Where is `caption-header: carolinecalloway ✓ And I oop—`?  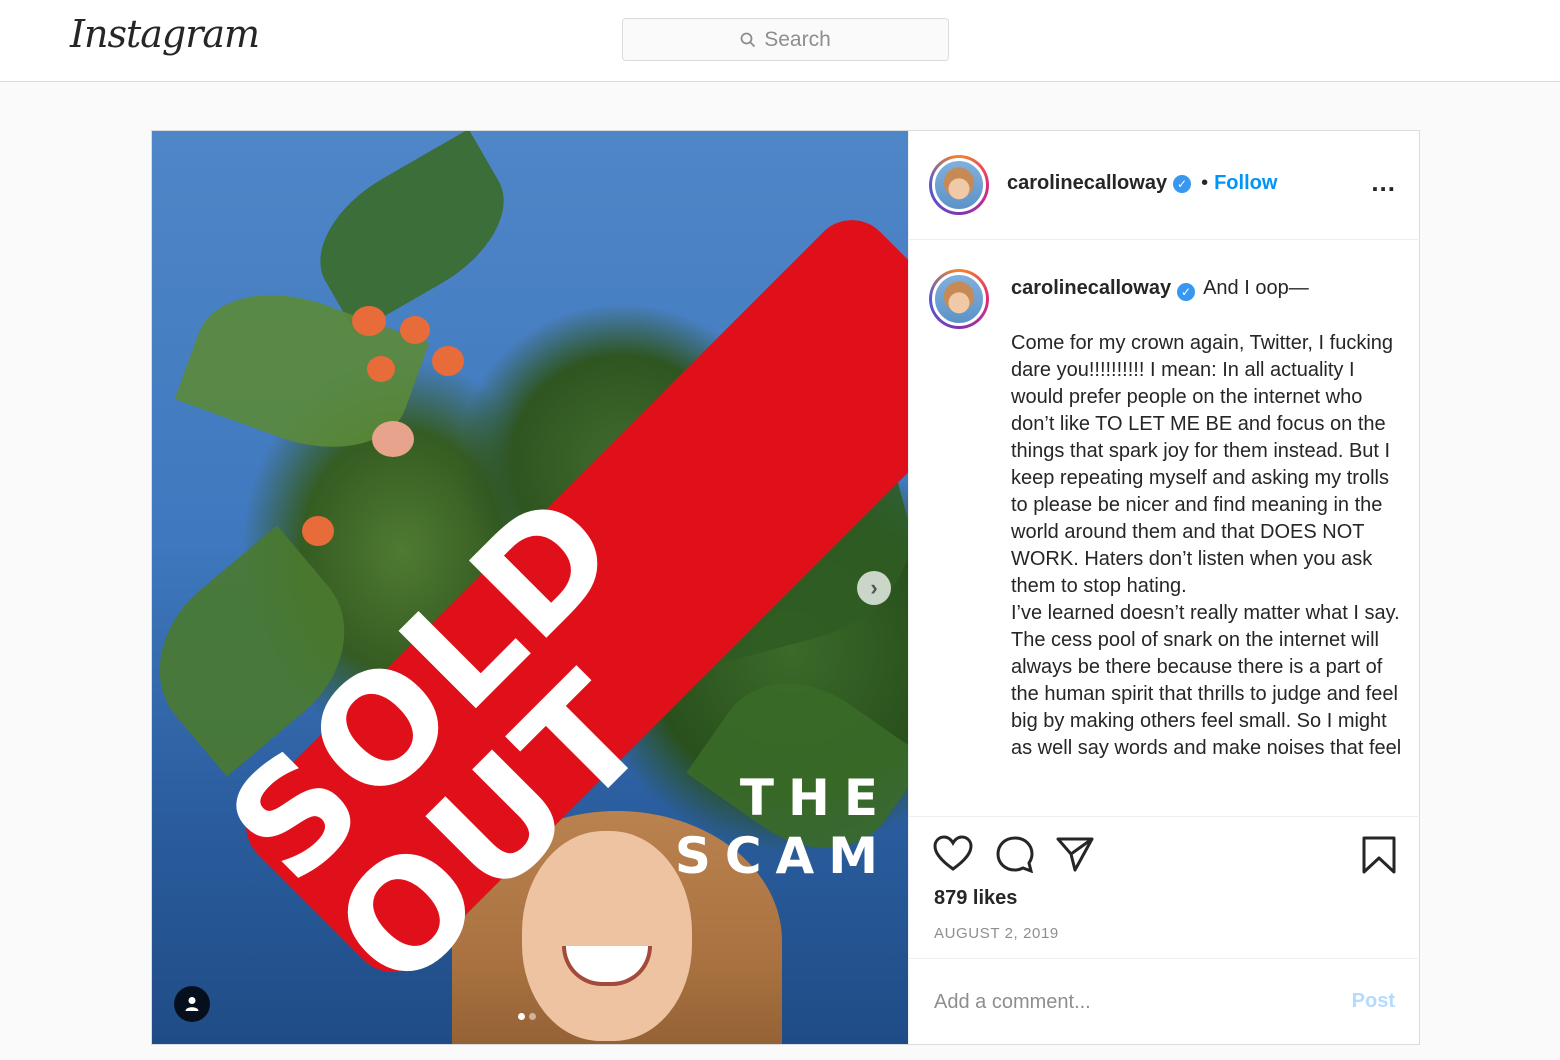 caption-header: carolinecalloway ✓ And I oop— is located at coordinates (1206, 289).